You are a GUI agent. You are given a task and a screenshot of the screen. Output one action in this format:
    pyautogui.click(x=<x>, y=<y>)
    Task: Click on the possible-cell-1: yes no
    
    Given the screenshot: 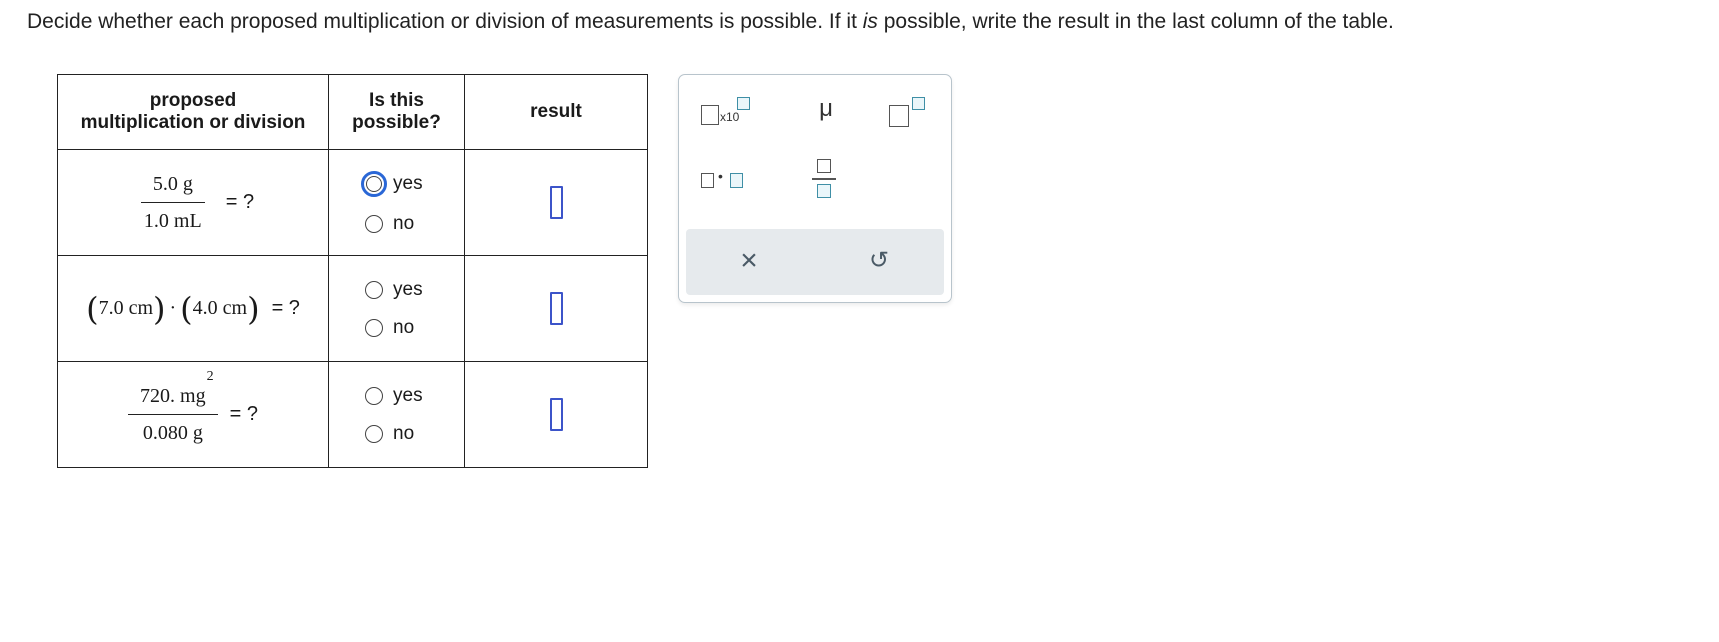 What is the action you would take?
    pyautogui.click(x=396, y=202)
    